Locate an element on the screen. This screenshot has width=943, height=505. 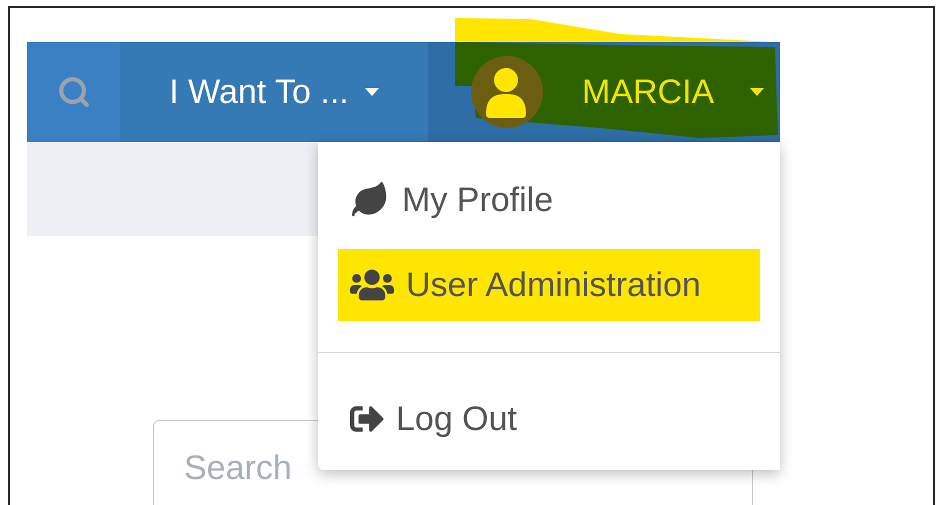
search-icon is located at coordinates (73, 92).